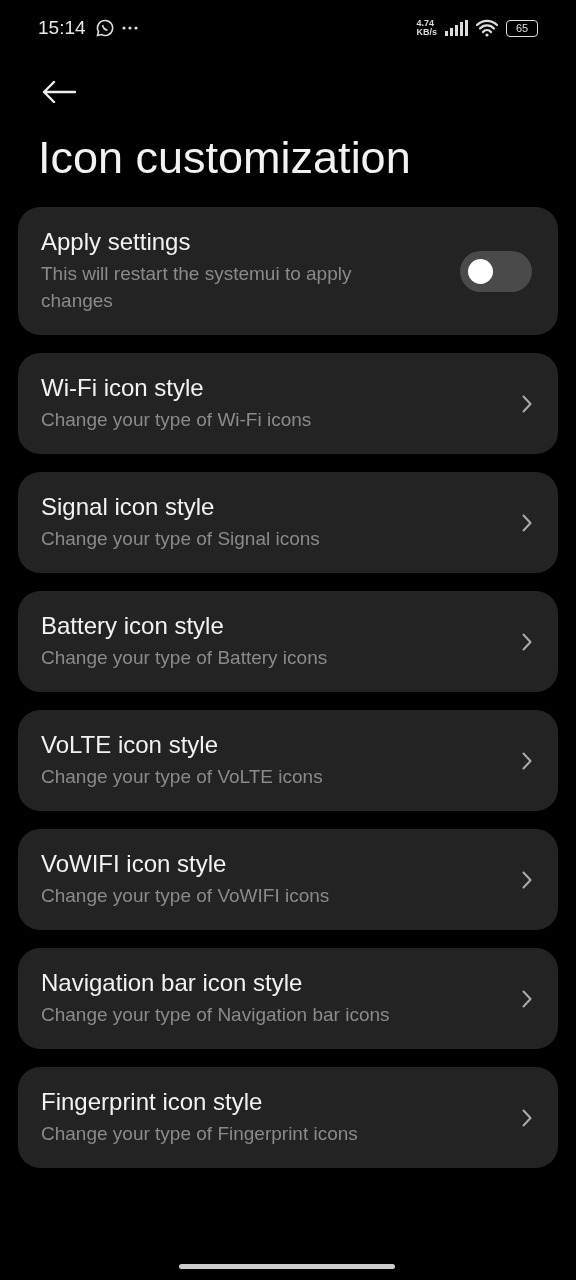  What do you see at coordinates (129, 28) in the screenshot?
I see `more-notifications-icon` at bounding box center [129, 28].